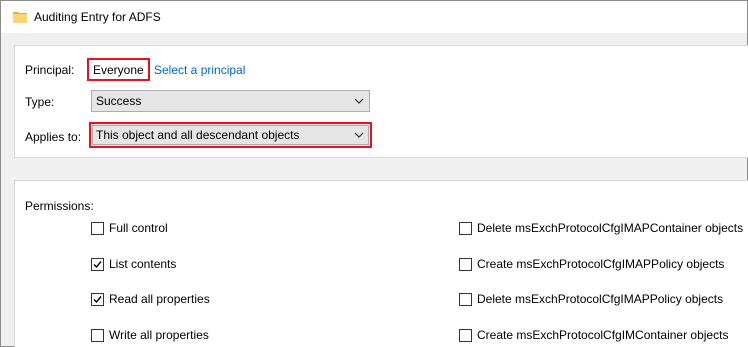 Image resolution: width=748 pixels, height=347 pixels. What do you see at coordinates (40, 102) in the screenshot?
I see `type-label: Type:` at bounding box center [40, 102].